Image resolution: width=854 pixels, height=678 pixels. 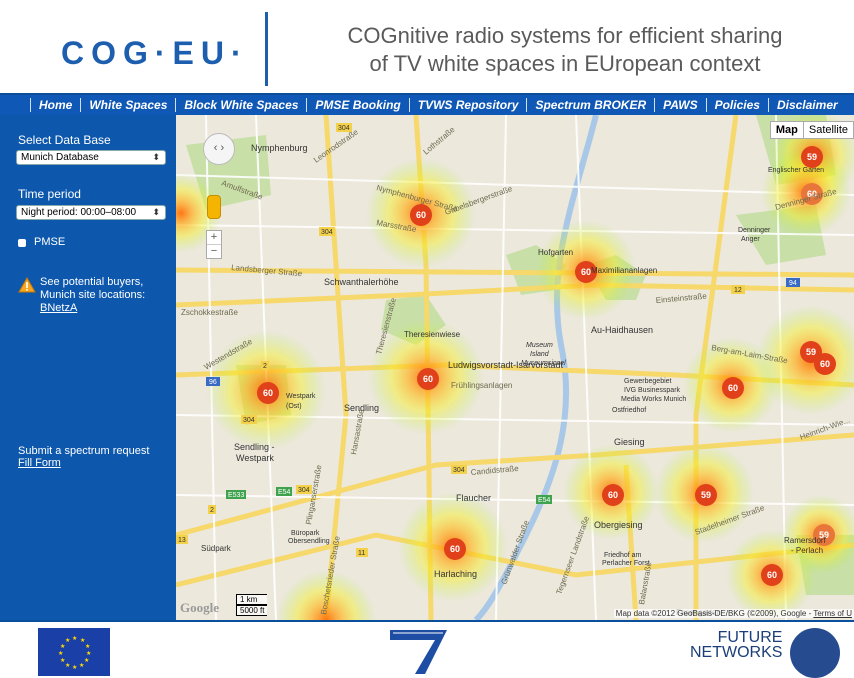 I want to click on map-scale: 1 km 5000 ft, so click(x=252, y=605).